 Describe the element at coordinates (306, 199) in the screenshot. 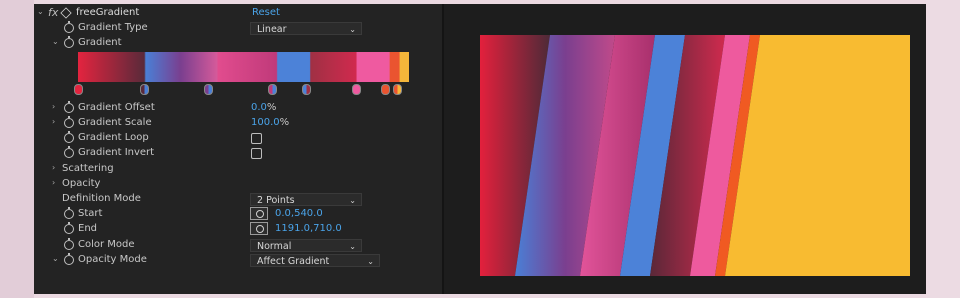

I see `definition-mode-dropdown: 2 Points ⌄` at that location.